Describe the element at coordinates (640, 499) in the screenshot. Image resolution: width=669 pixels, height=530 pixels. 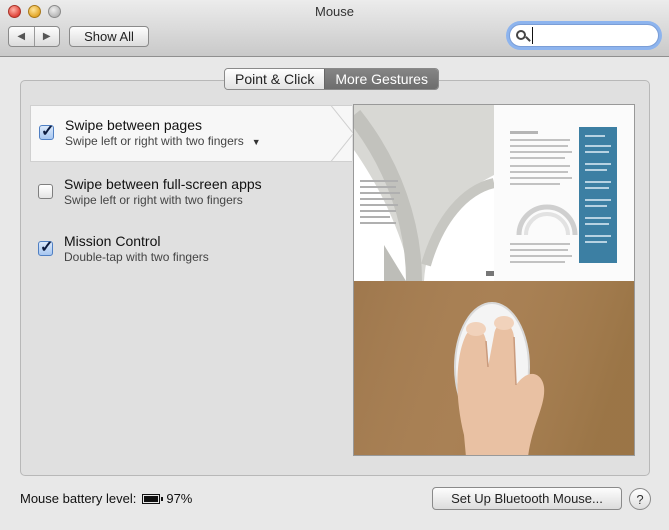
I see `help-button: ?` at that location.